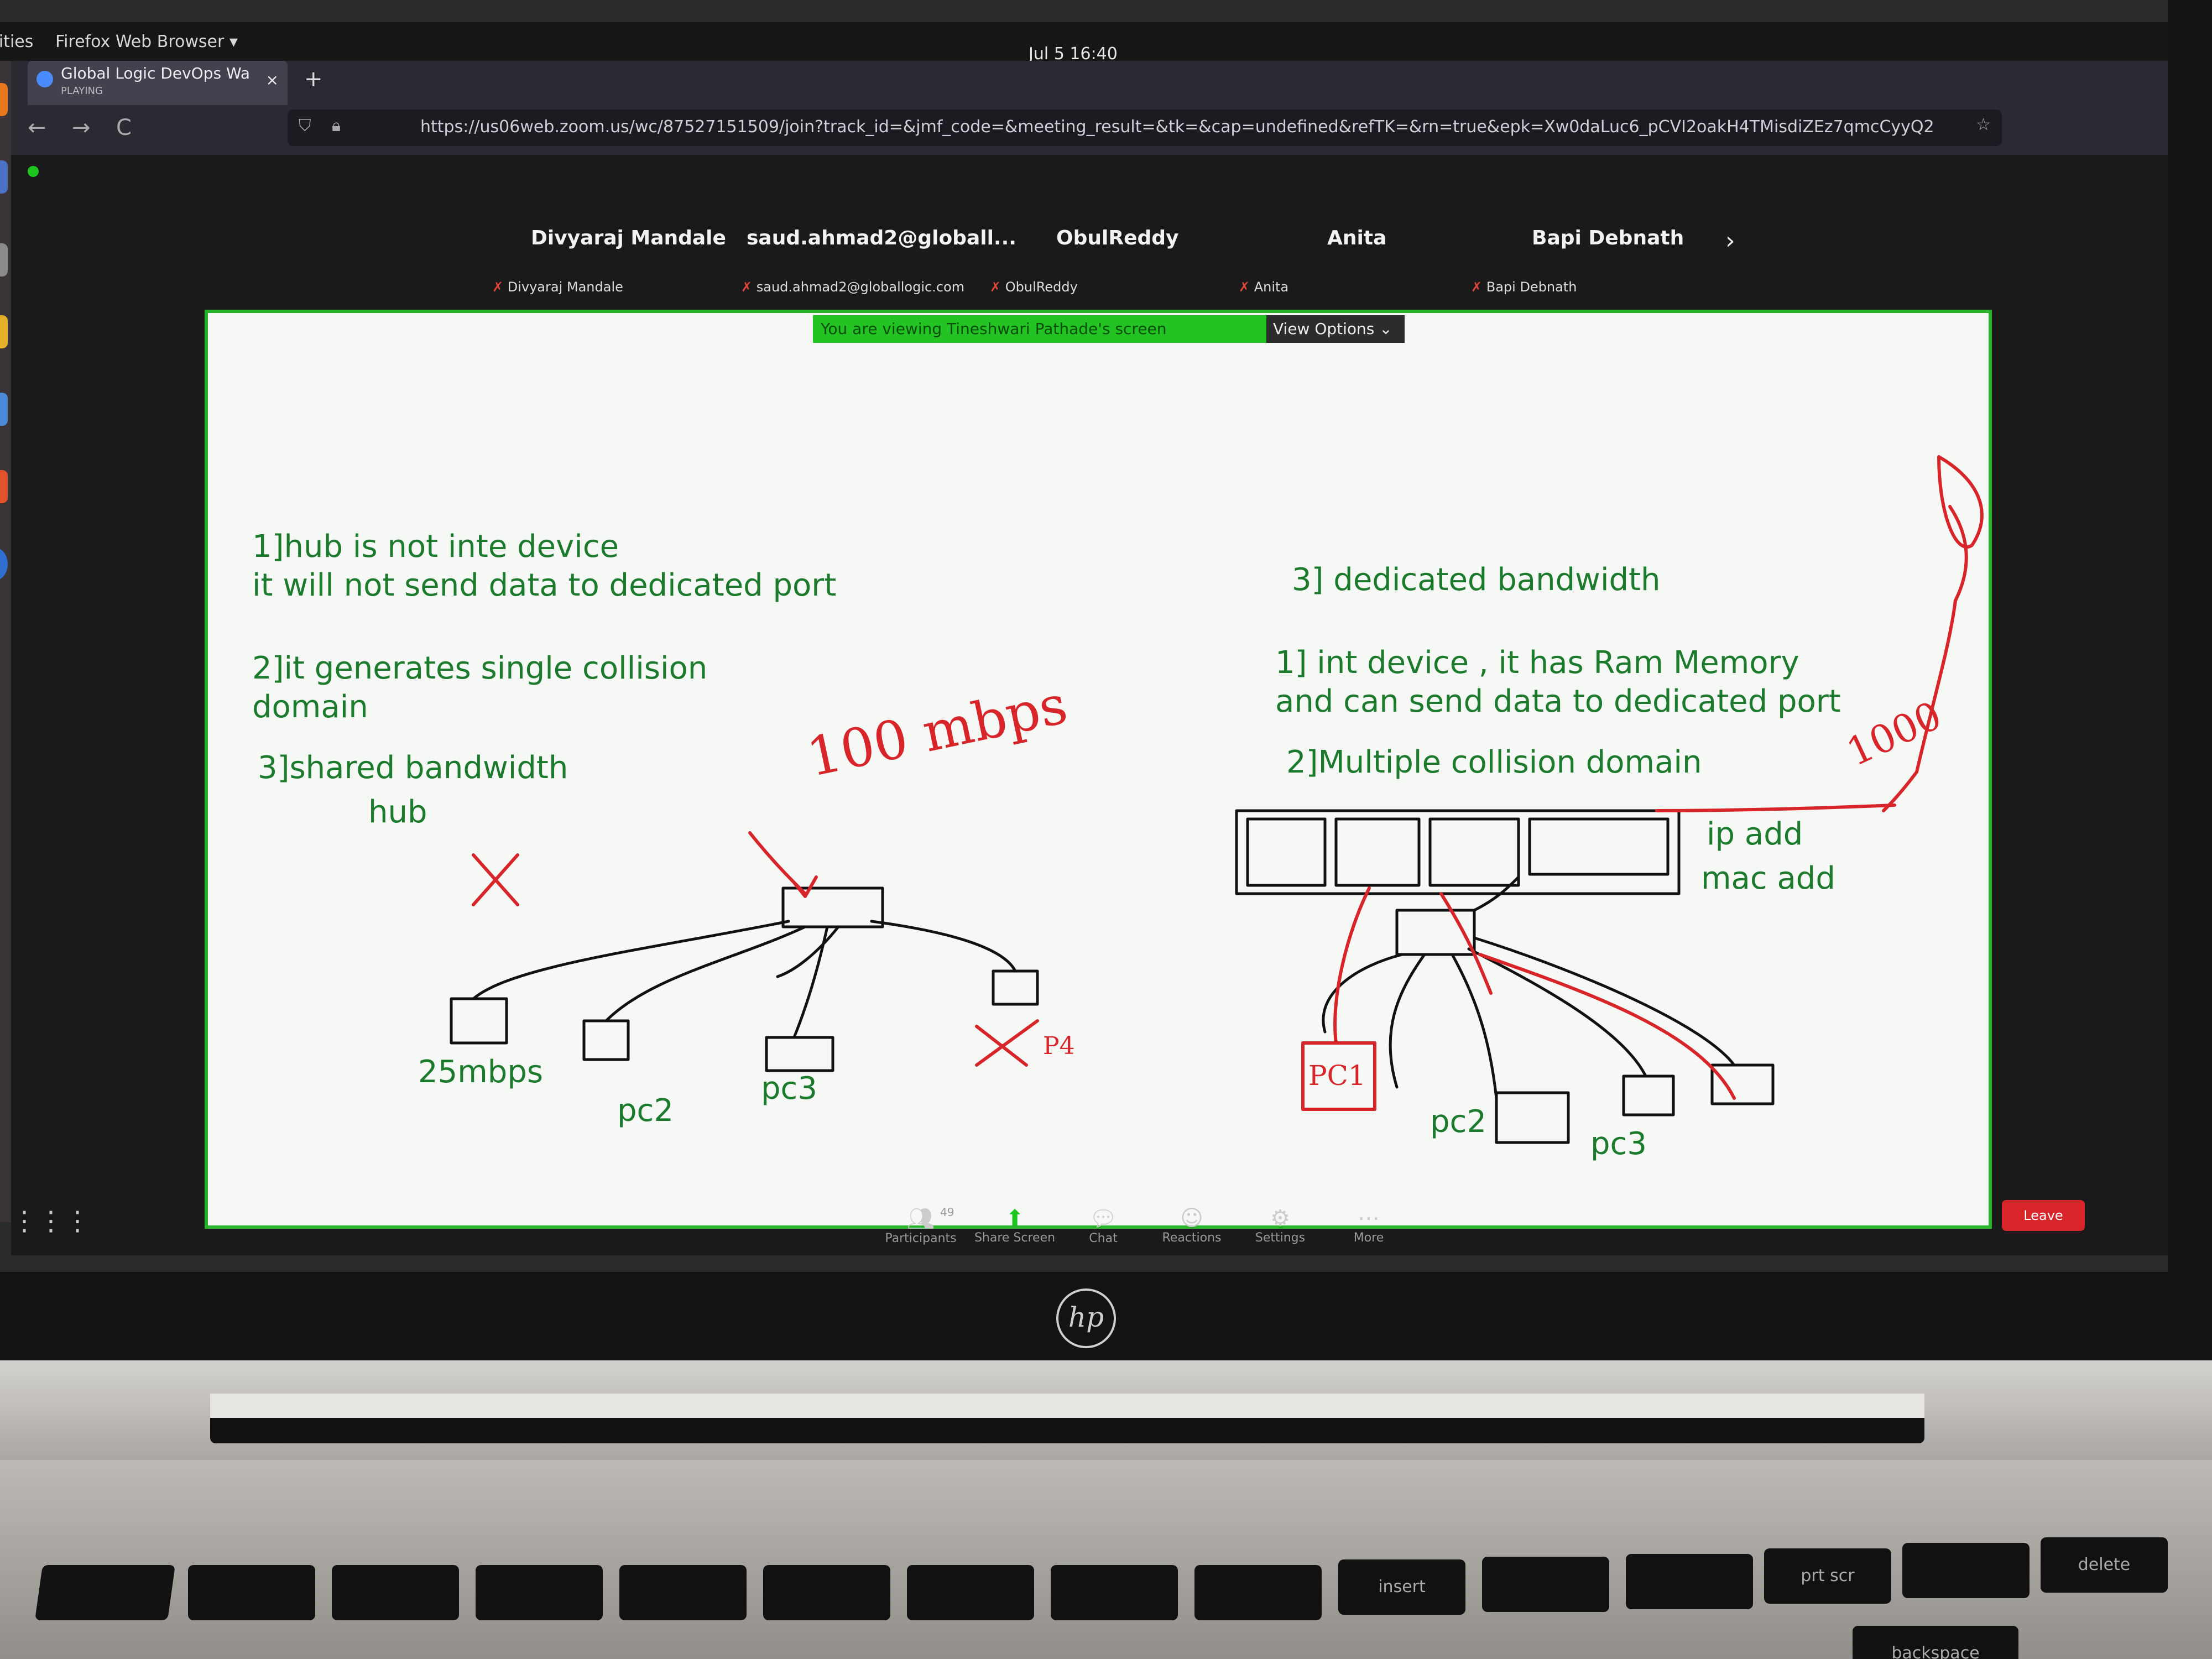 The height and width of the screenshot is (1659, 2212). What do you see at coordinates (1458, 1122) in the screenshot?
I see `switch-pc2-label: pc2` at bounding box center [1458, 1122].